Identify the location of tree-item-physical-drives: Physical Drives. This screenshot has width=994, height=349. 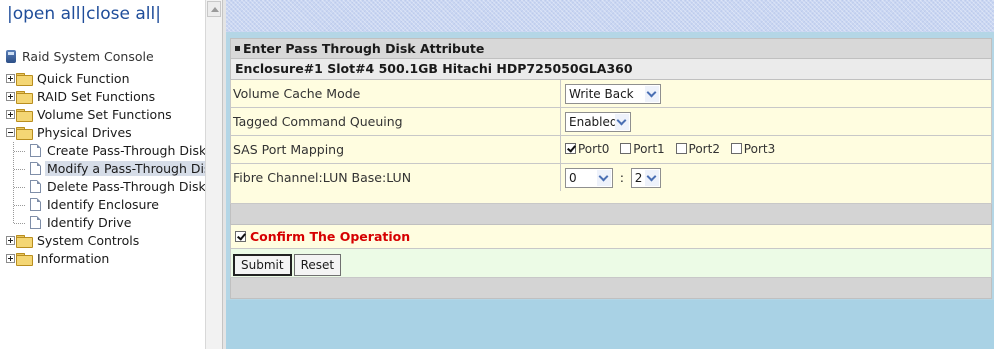
(113, 133).